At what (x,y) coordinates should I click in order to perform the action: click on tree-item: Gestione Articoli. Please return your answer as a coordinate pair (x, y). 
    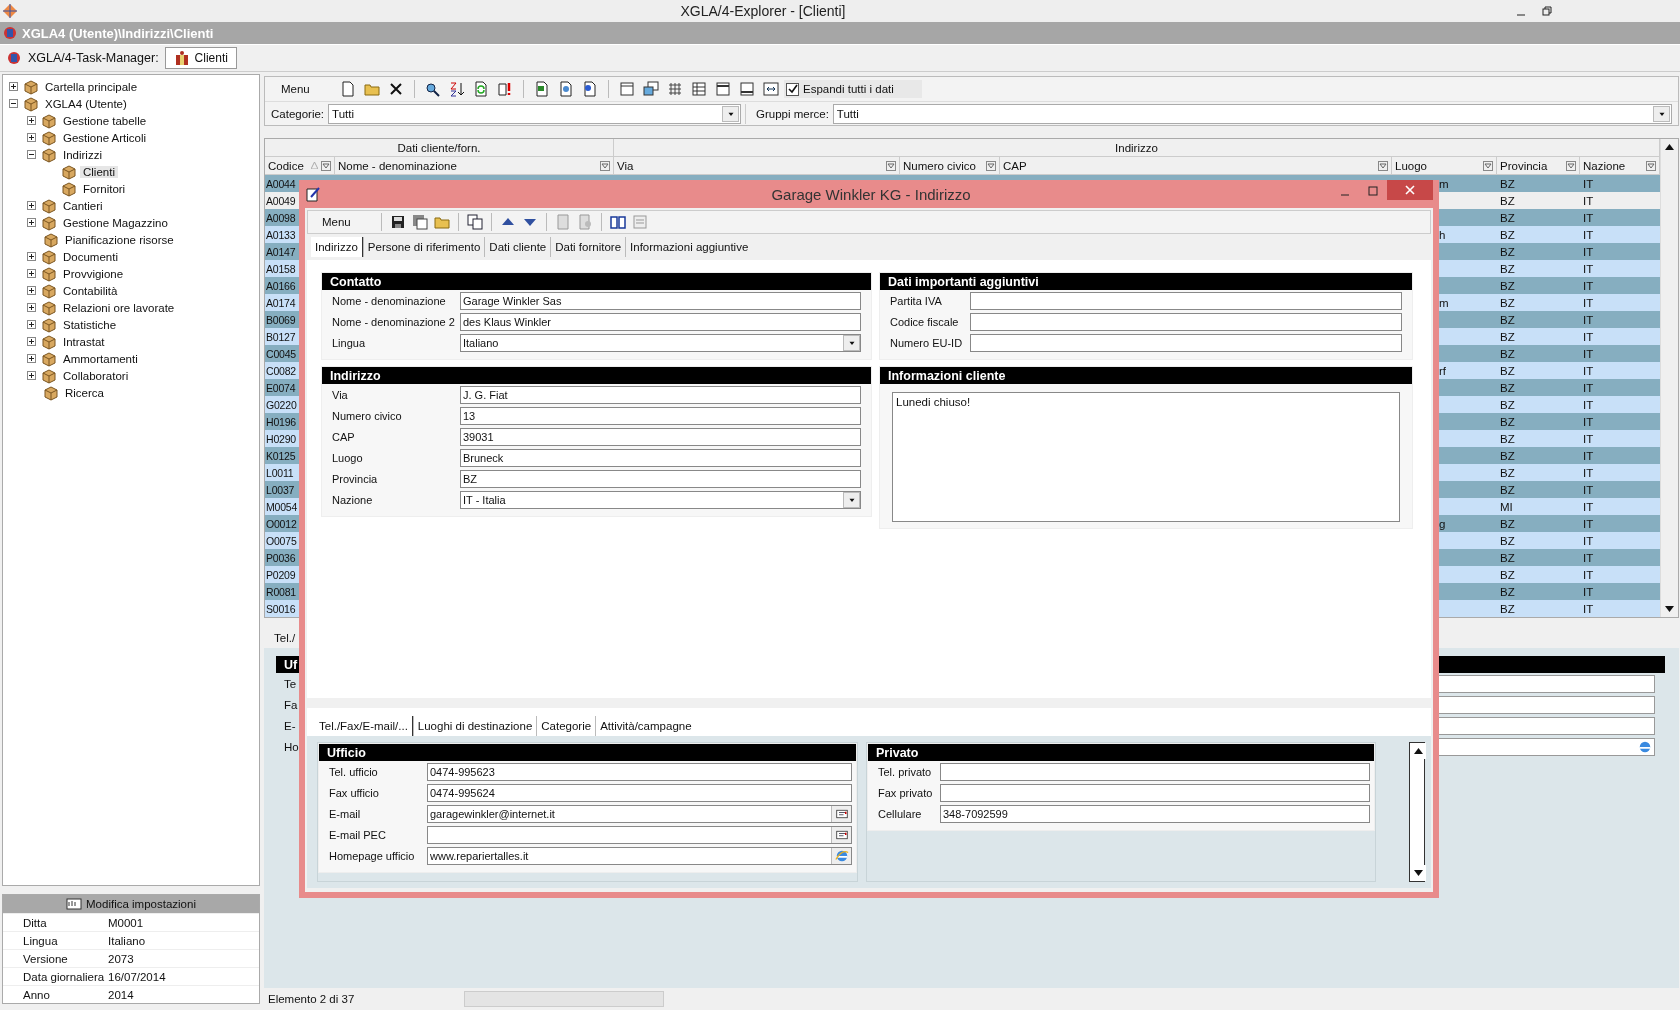
    Looking at the image, I should click on (105, 137).